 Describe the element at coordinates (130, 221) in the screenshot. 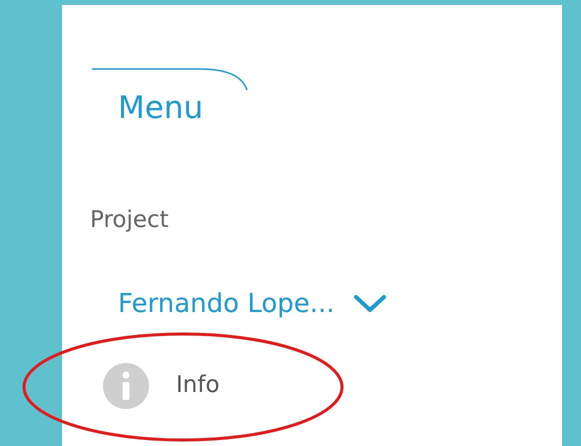

I see `project-label: Project` at that location.